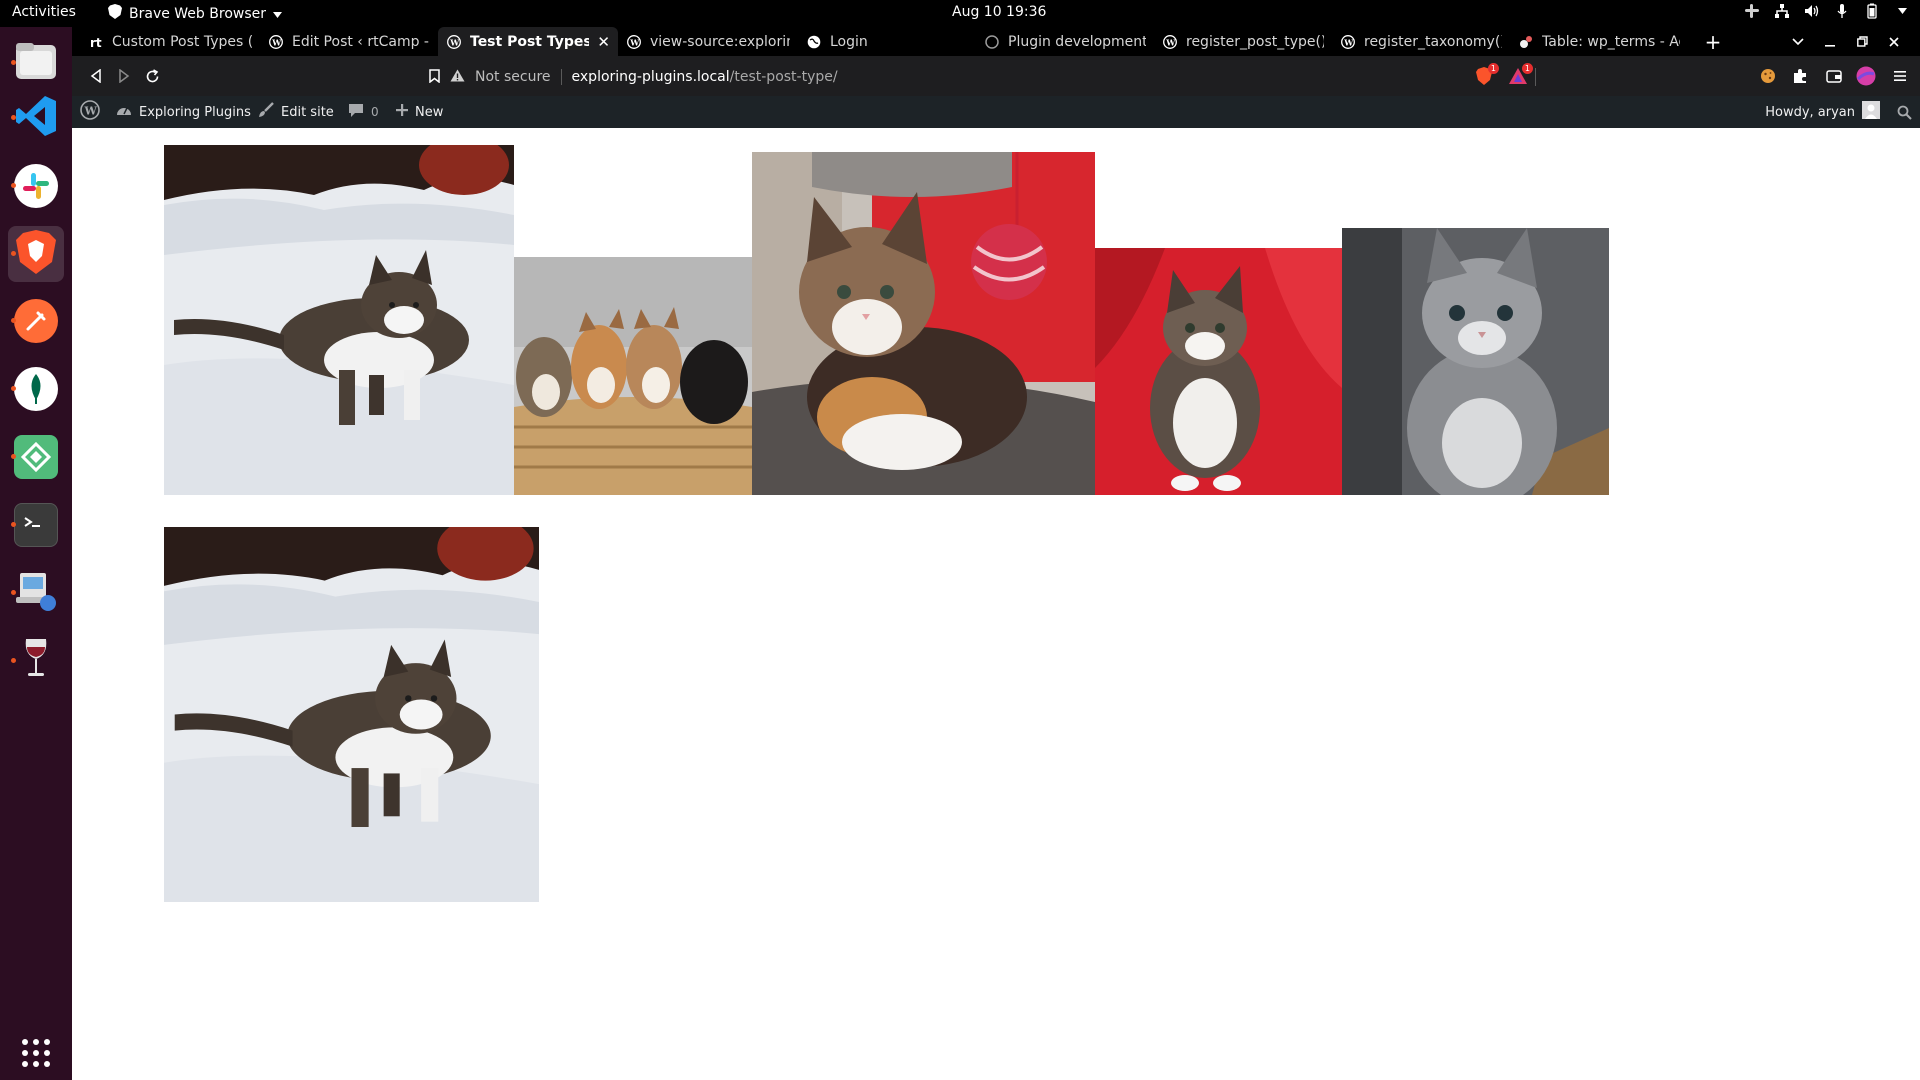 This screenshot has height=1080, width=1920. Describe the element at coordinates (1871, 112) in the screenshot. I see `avatar` at that location.